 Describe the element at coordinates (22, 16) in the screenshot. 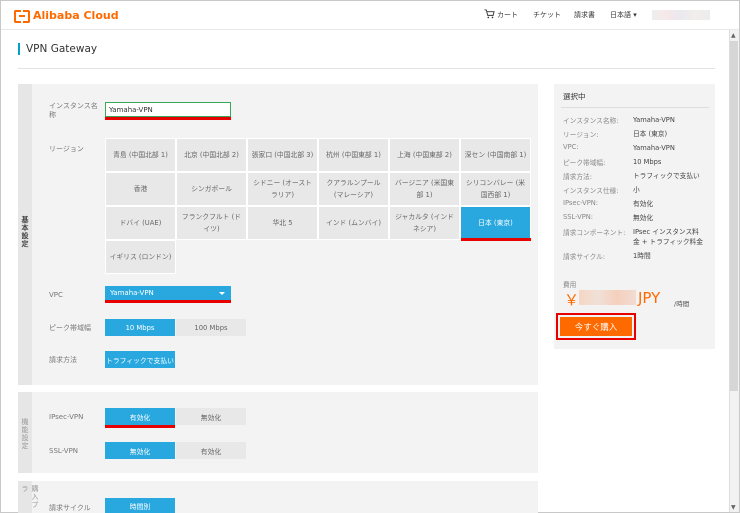

I see `logo-mark-icon` at that location.